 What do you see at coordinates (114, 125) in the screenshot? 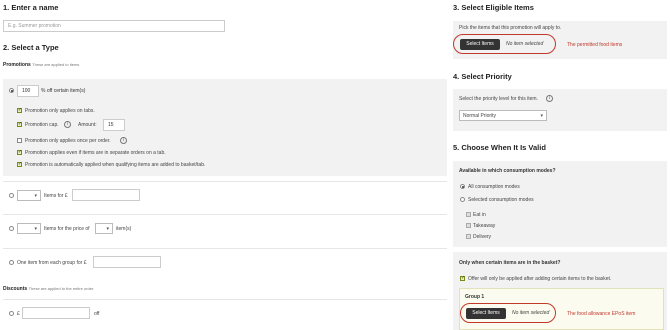
I see `amount-input: 15` at bounding box center [114, 125].